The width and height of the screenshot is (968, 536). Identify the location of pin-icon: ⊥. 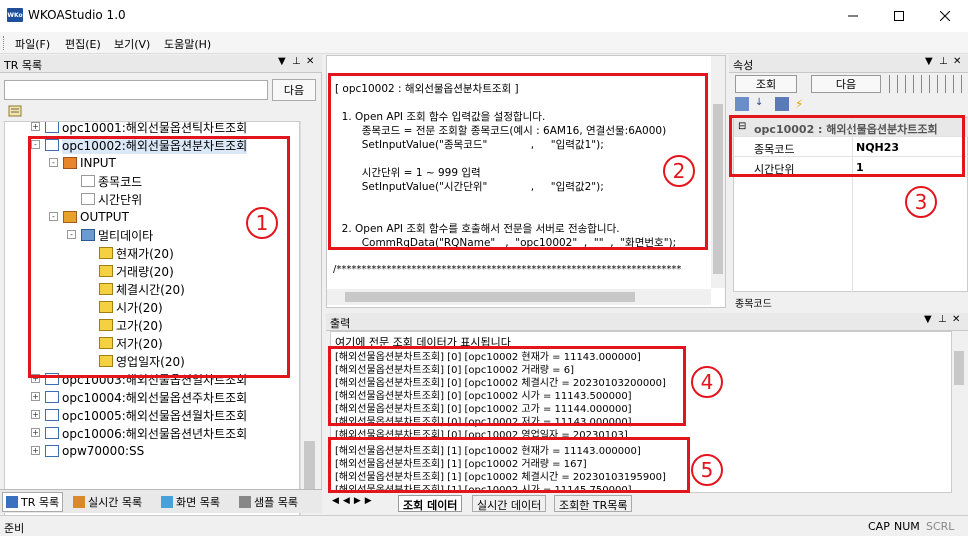
(296, 61).